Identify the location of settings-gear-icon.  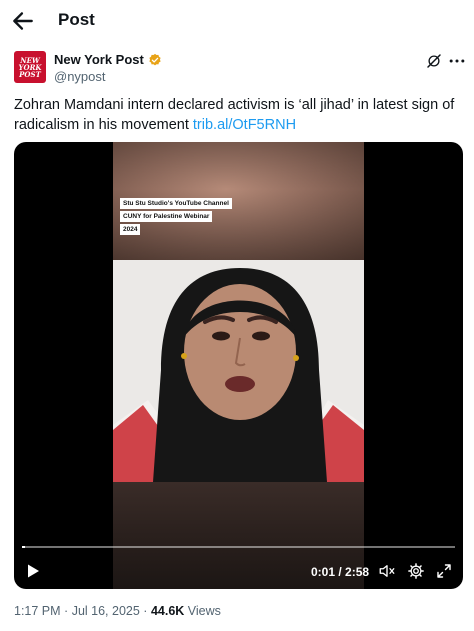
(416, 571).